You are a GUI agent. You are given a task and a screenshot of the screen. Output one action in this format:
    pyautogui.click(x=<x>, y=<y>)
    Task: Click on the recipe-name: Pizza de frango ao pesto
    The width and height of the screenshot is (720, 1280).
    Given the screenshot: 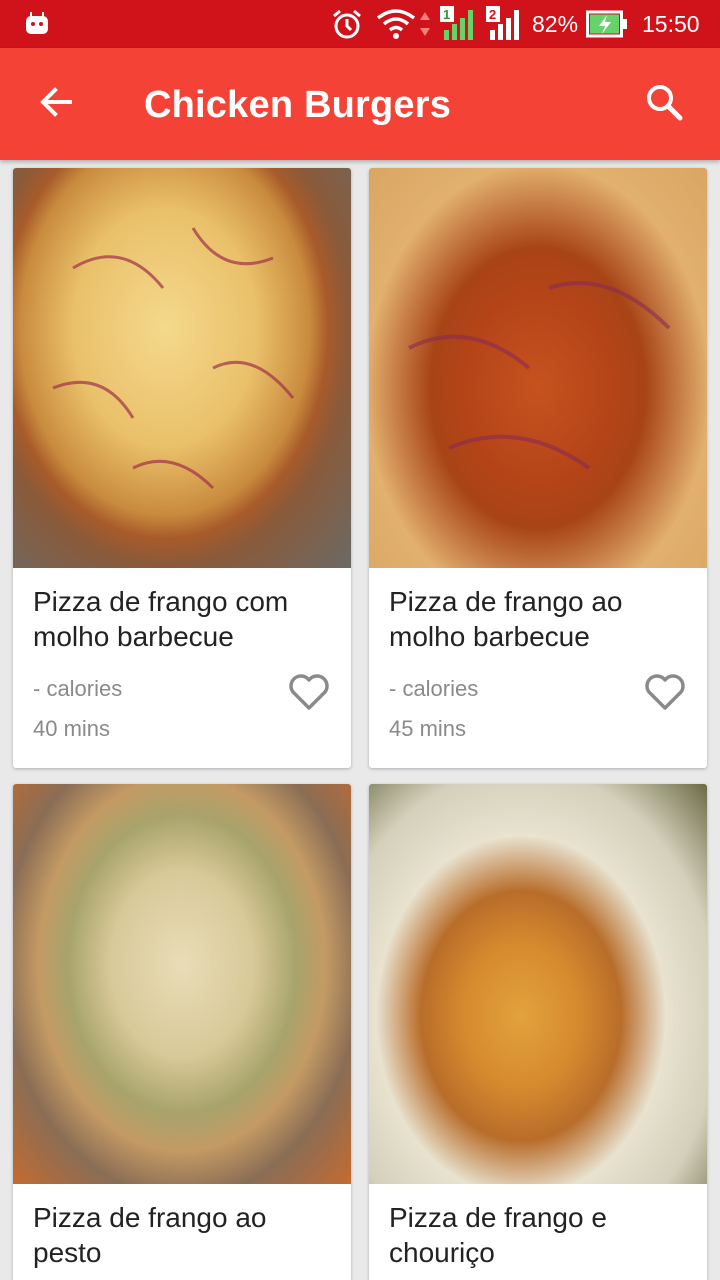 What is the action you would take?
    pyautogui.click(x=150, y=1235)
    